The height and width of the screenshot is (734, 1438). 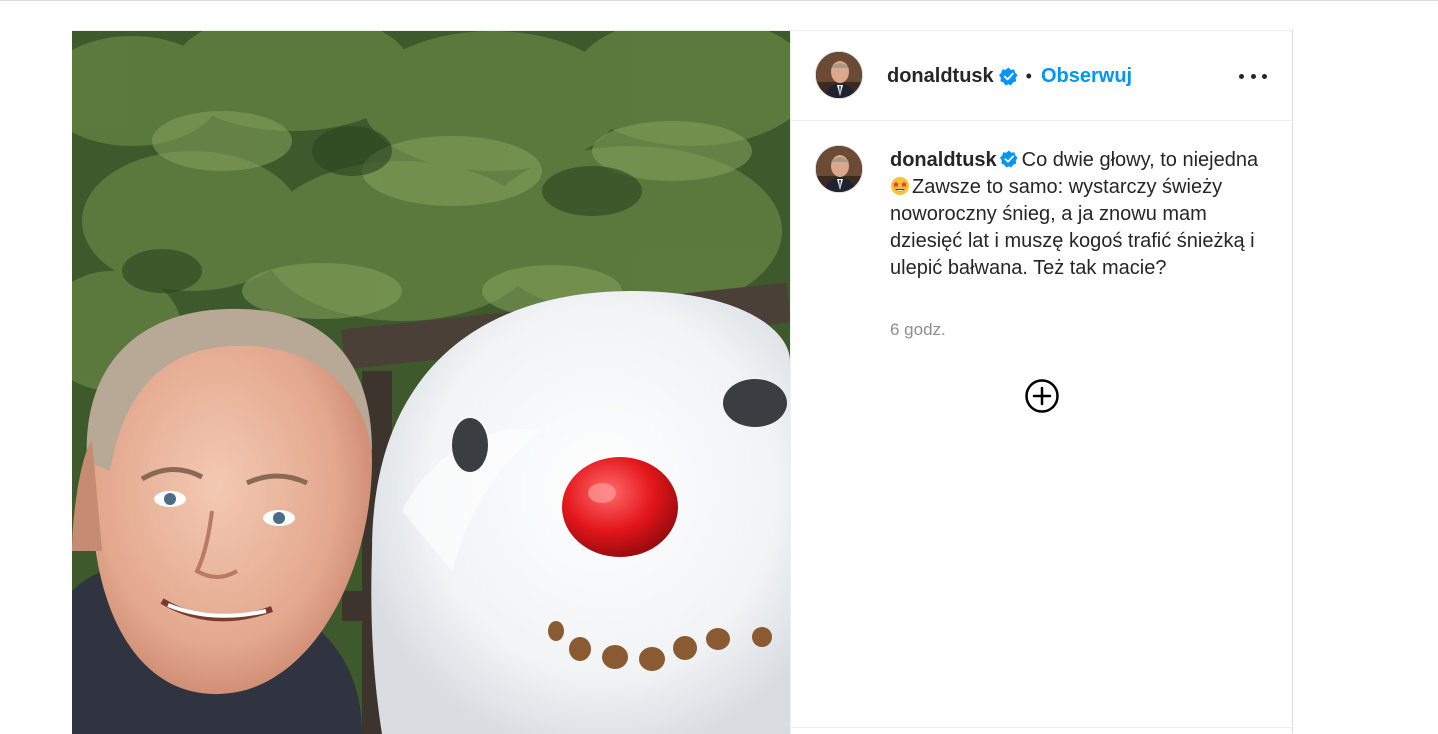 I want to click on plus-circle-icon, so click(x=1042, y=396).